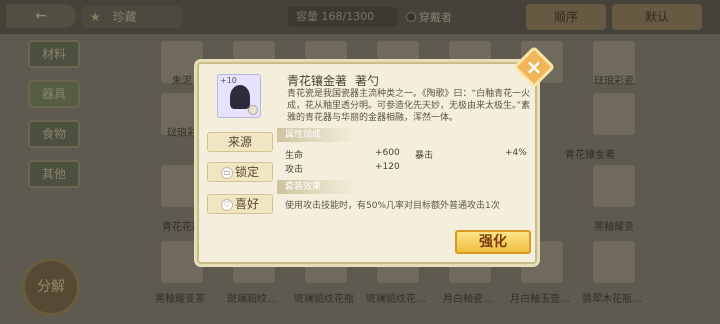 This screenshot has height=324, width=720. I want to click on close-icon: ×, so click(534, 67).